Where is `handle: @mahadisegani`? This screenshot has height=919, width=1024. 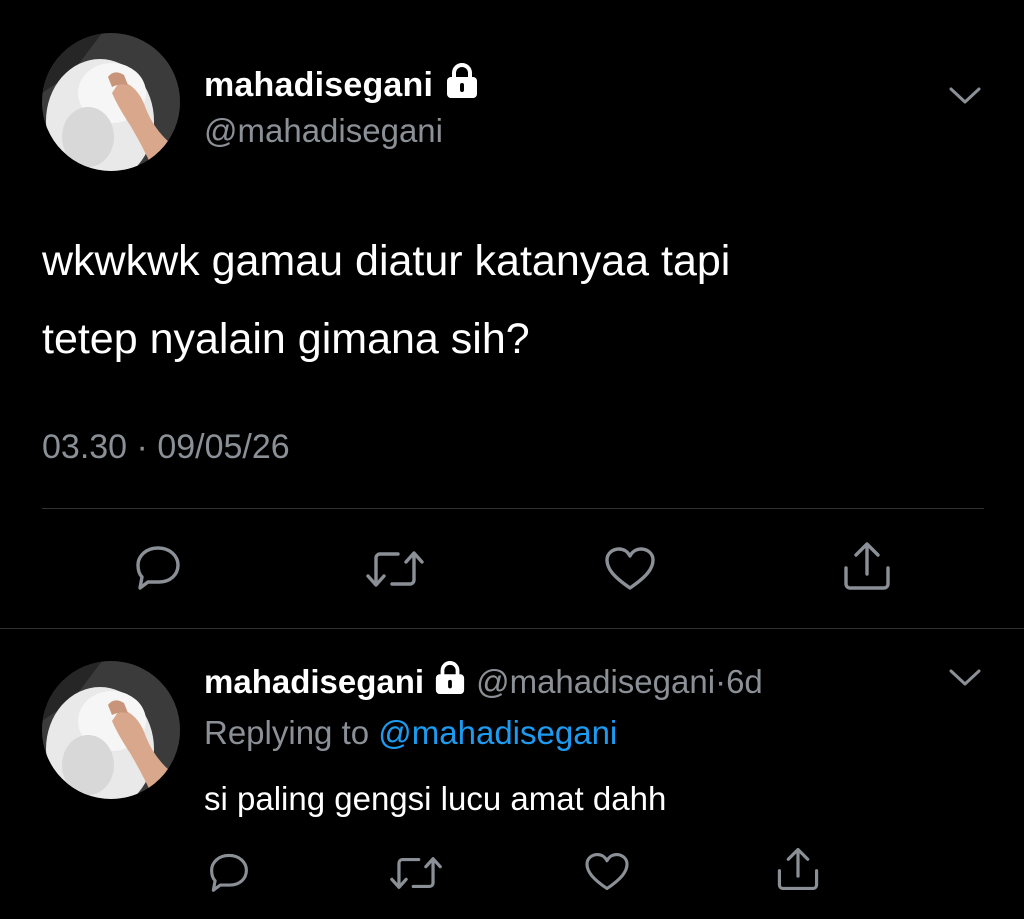
handle: @mahadisegani is located at coordinates (323, 131).